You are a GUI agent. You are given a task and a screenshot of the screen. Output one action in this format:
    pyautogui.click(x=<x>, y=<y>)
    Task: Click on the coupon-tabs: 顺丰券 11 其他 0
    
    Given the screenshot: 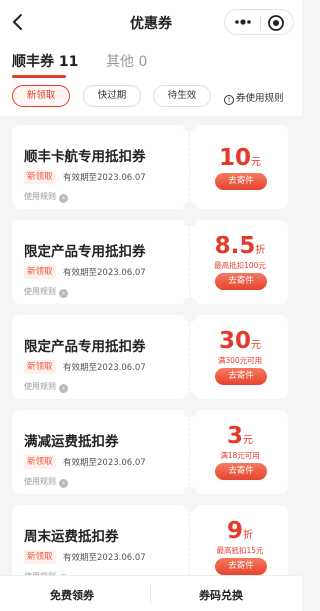 What is the action you would take?
    pyautogui.click(x=151, y=62)
    